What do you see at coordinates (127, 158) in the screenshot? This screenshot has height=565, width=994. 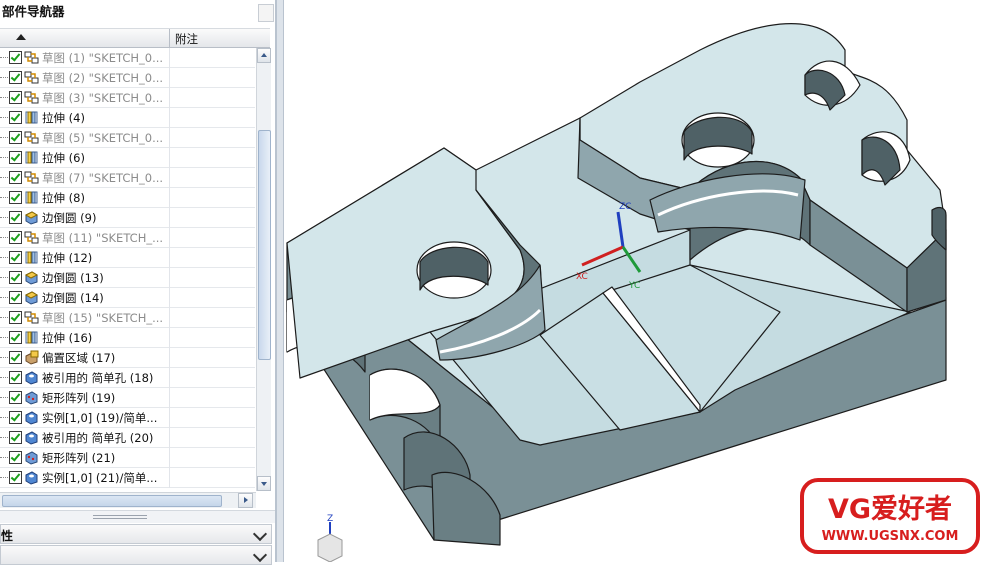 I see `tree-row: 拉伸 (6)` at bounding box center [127, 158].